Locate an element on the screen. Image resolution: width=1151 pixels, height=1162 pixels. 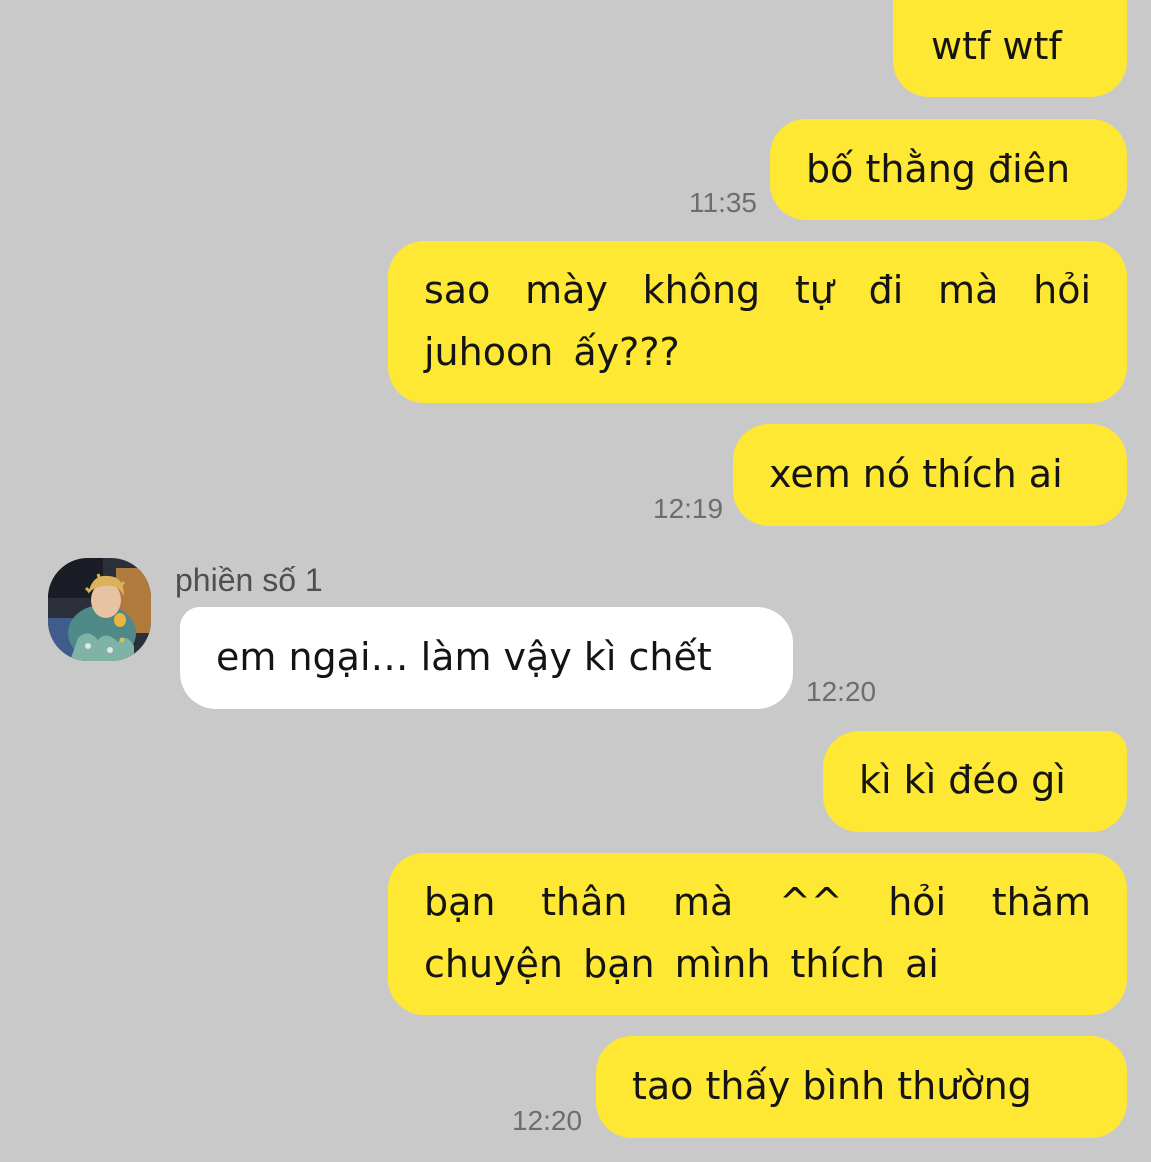
message-bubble-sent: tao thấy bình thường is located at coordinates (861, 1087).